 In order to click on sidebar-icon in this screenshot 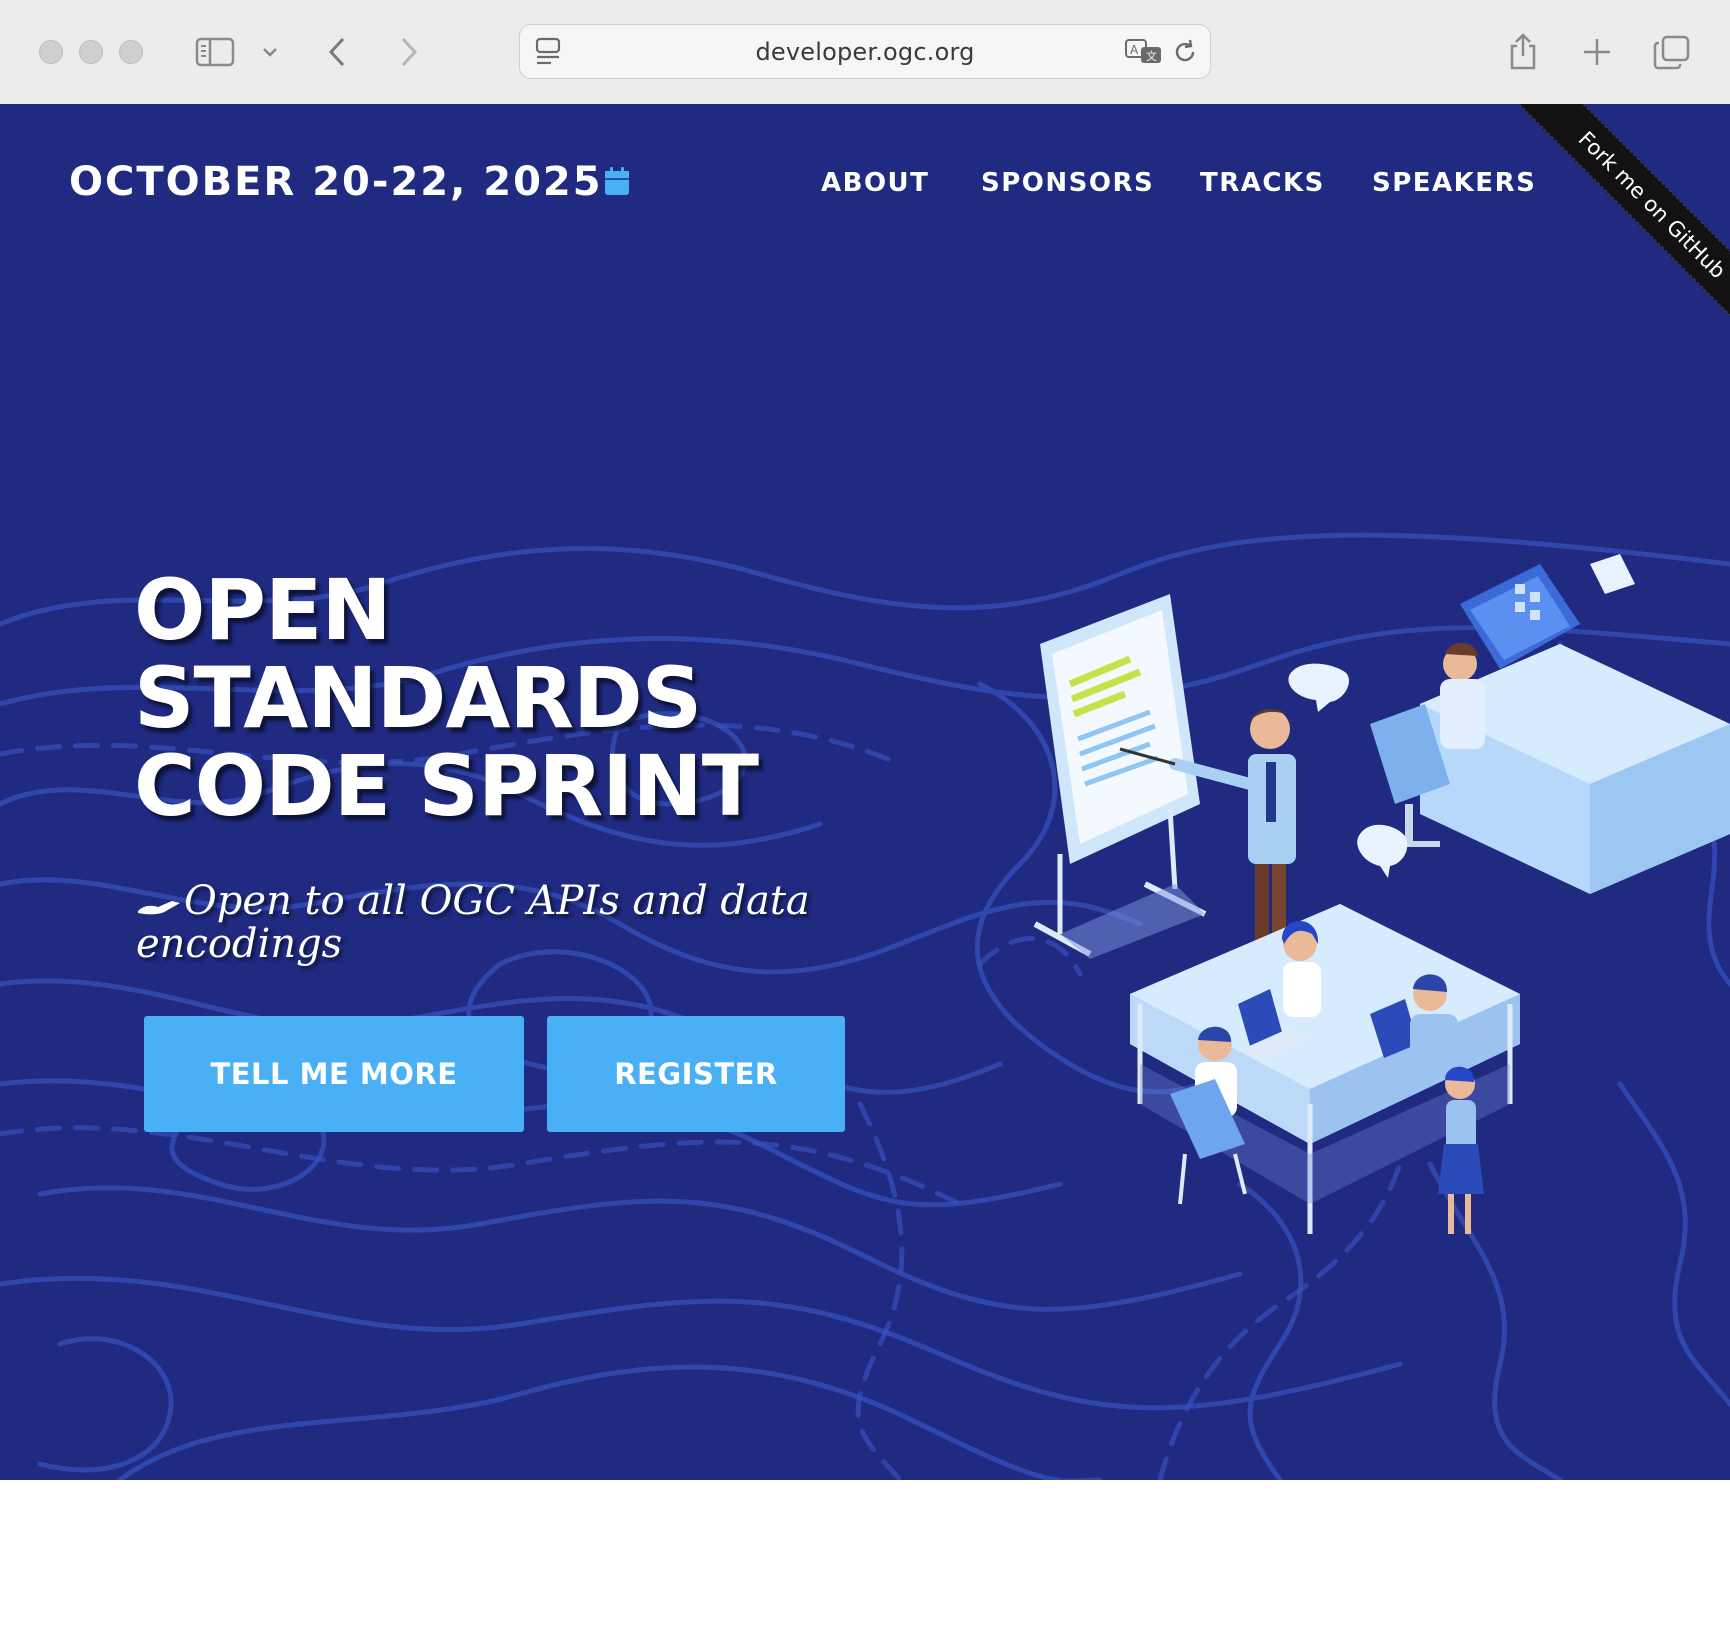, I will do `click(215, 52)`.